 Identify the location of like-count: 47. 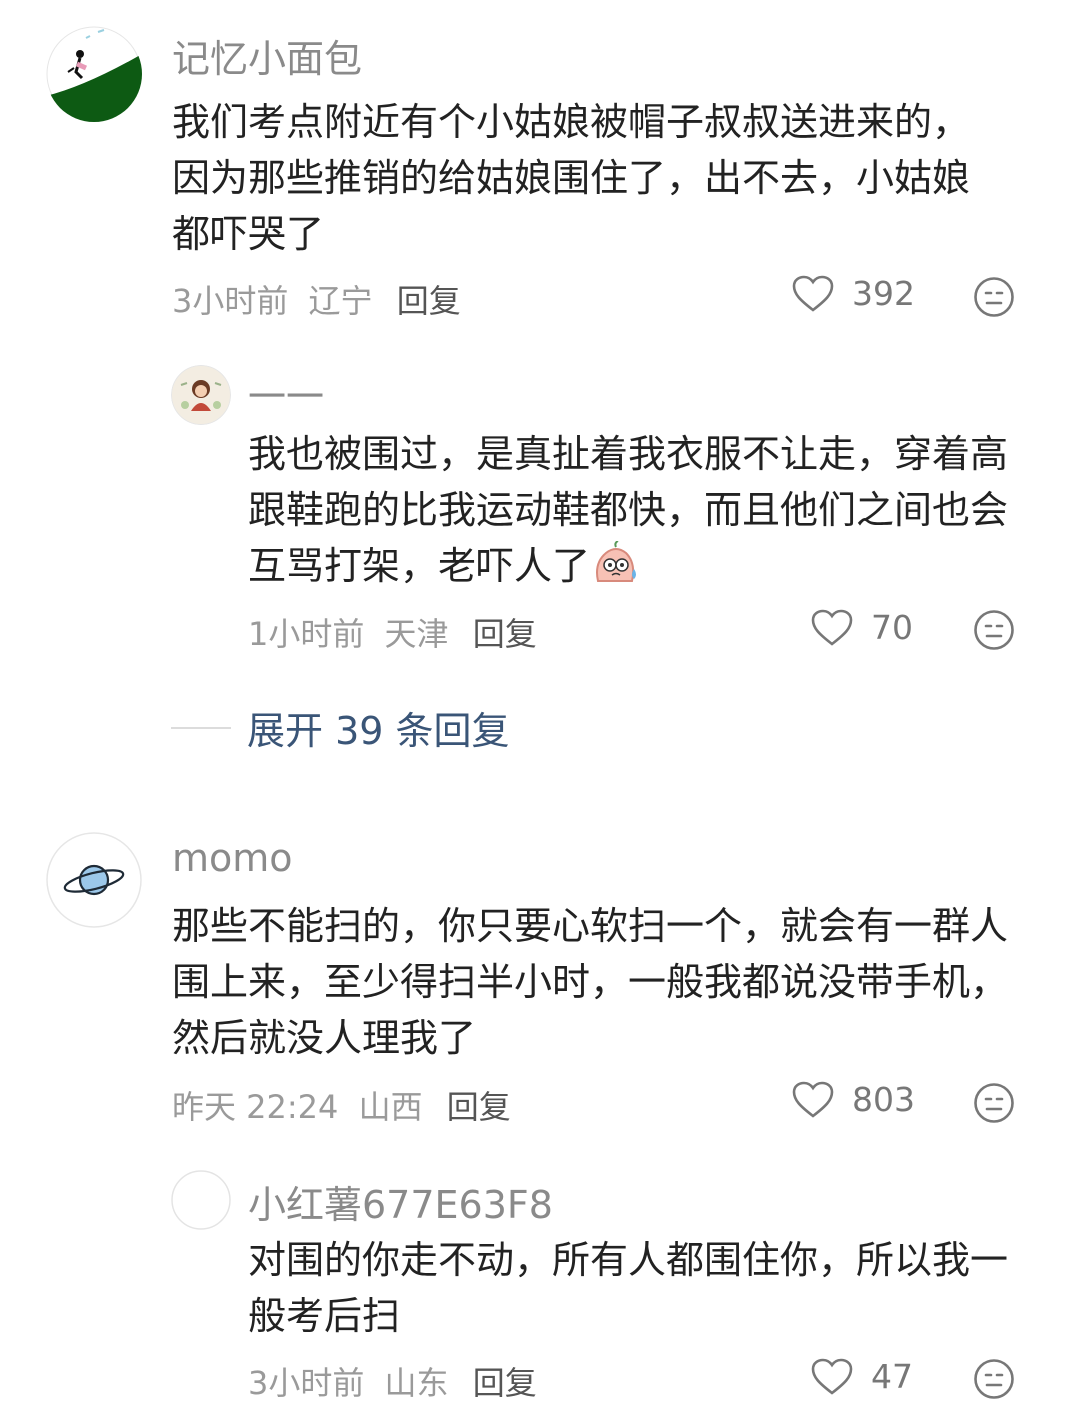
(892, 1376).